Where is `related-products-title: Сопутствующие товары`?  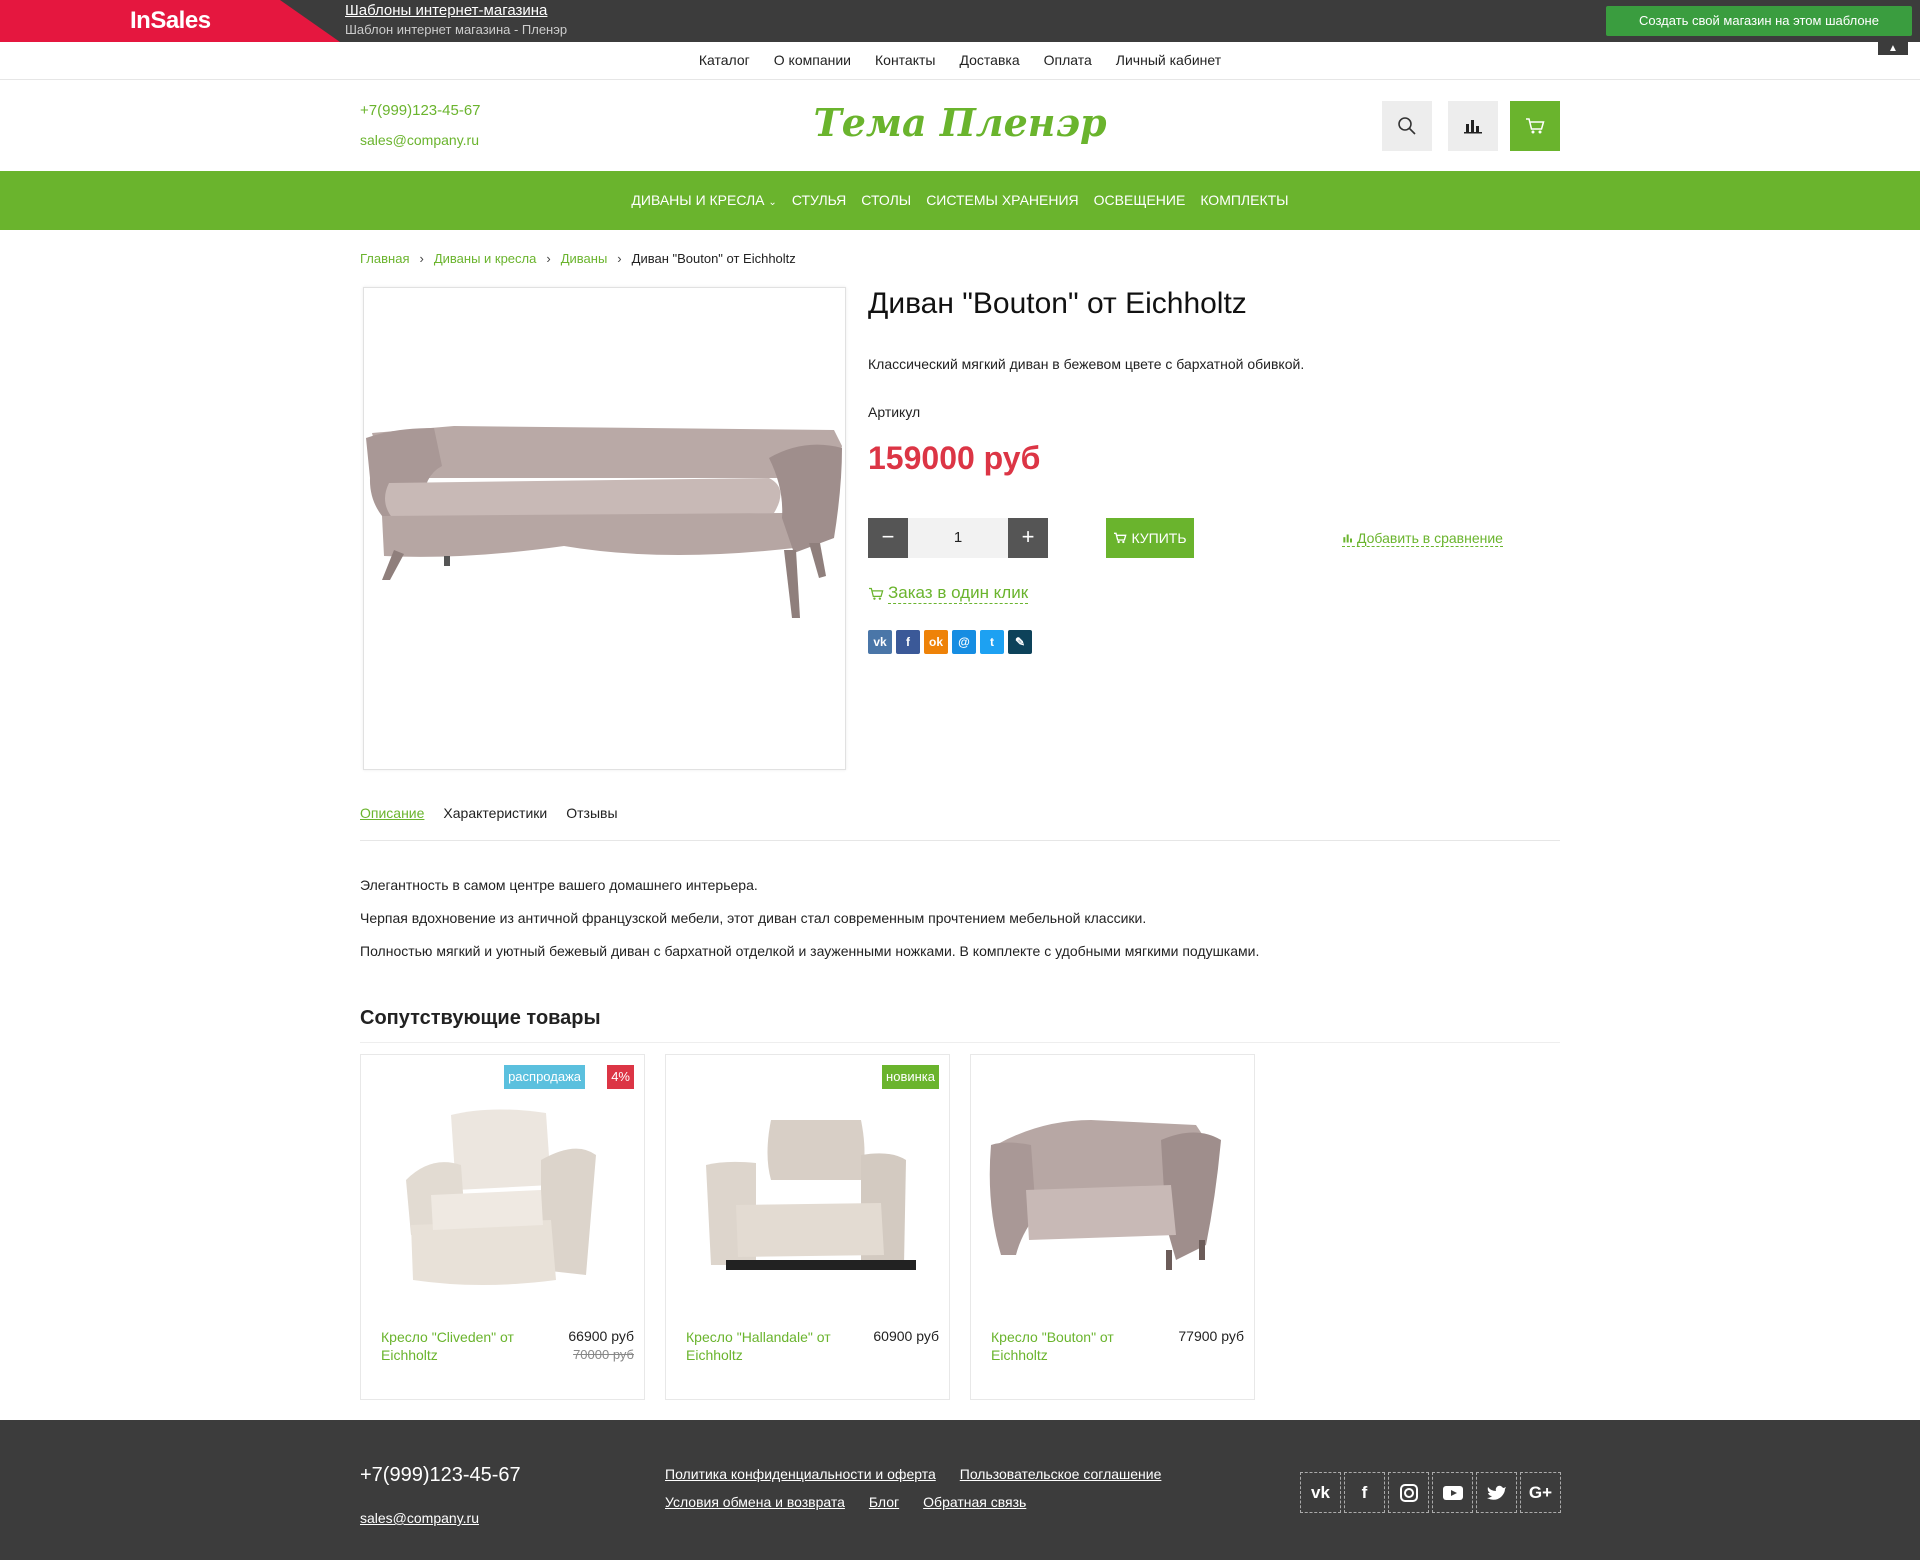 related-products-title: Сопутствующие товары is located at coordinates (960, 1025).